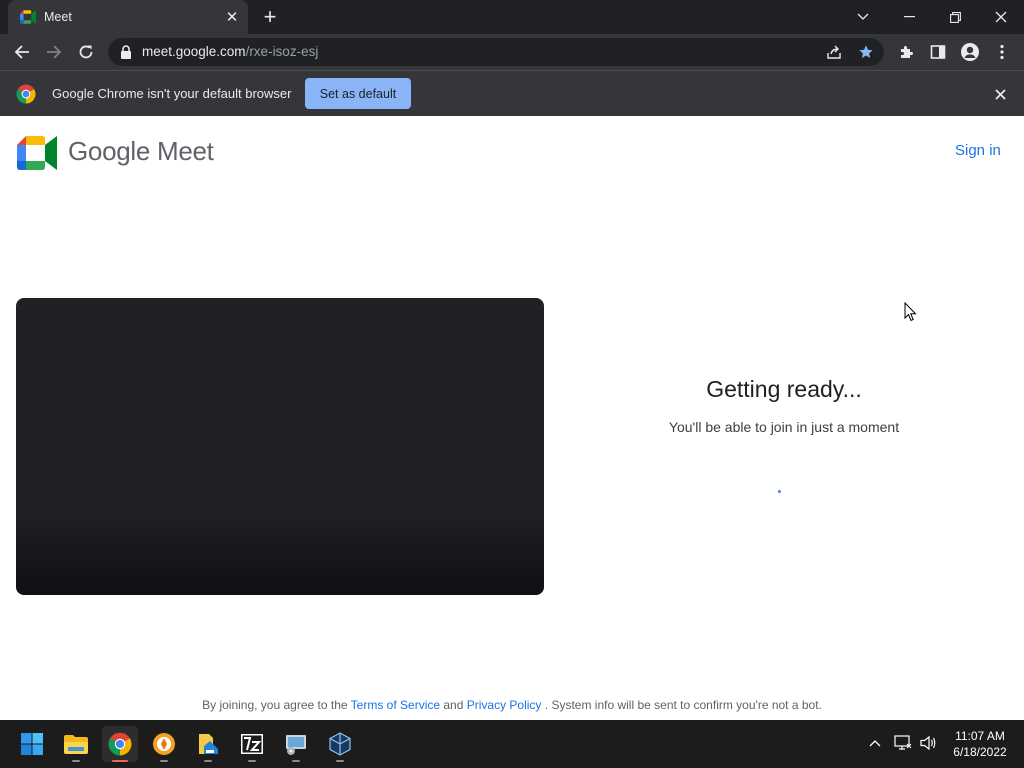 This screenshot has height=768, width=1024. I want to click on close-window-icon, so click(1001, 17).